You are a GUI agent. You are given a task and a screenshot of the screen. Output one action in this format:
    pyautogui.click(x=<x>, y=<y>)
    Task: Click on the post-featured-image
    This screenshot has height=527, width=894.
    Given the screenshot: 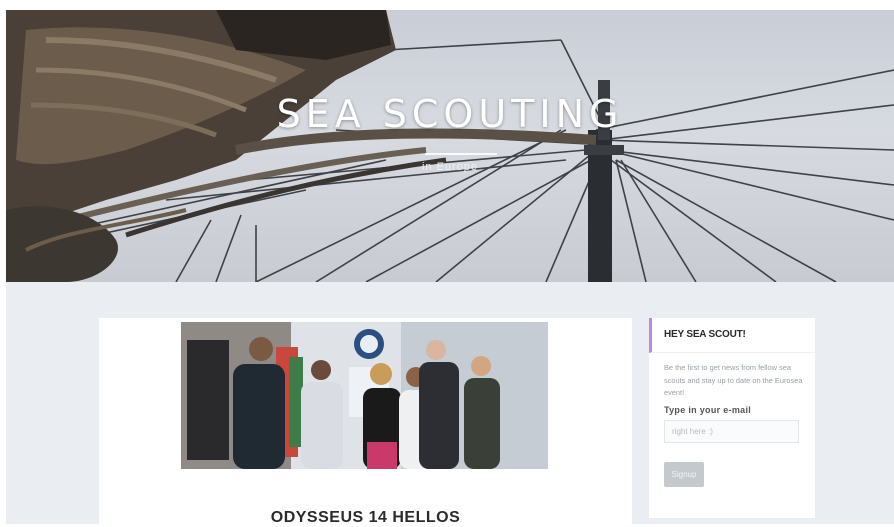 What is the action you would take?
    pyautogui.click(x=364, y=395)
    